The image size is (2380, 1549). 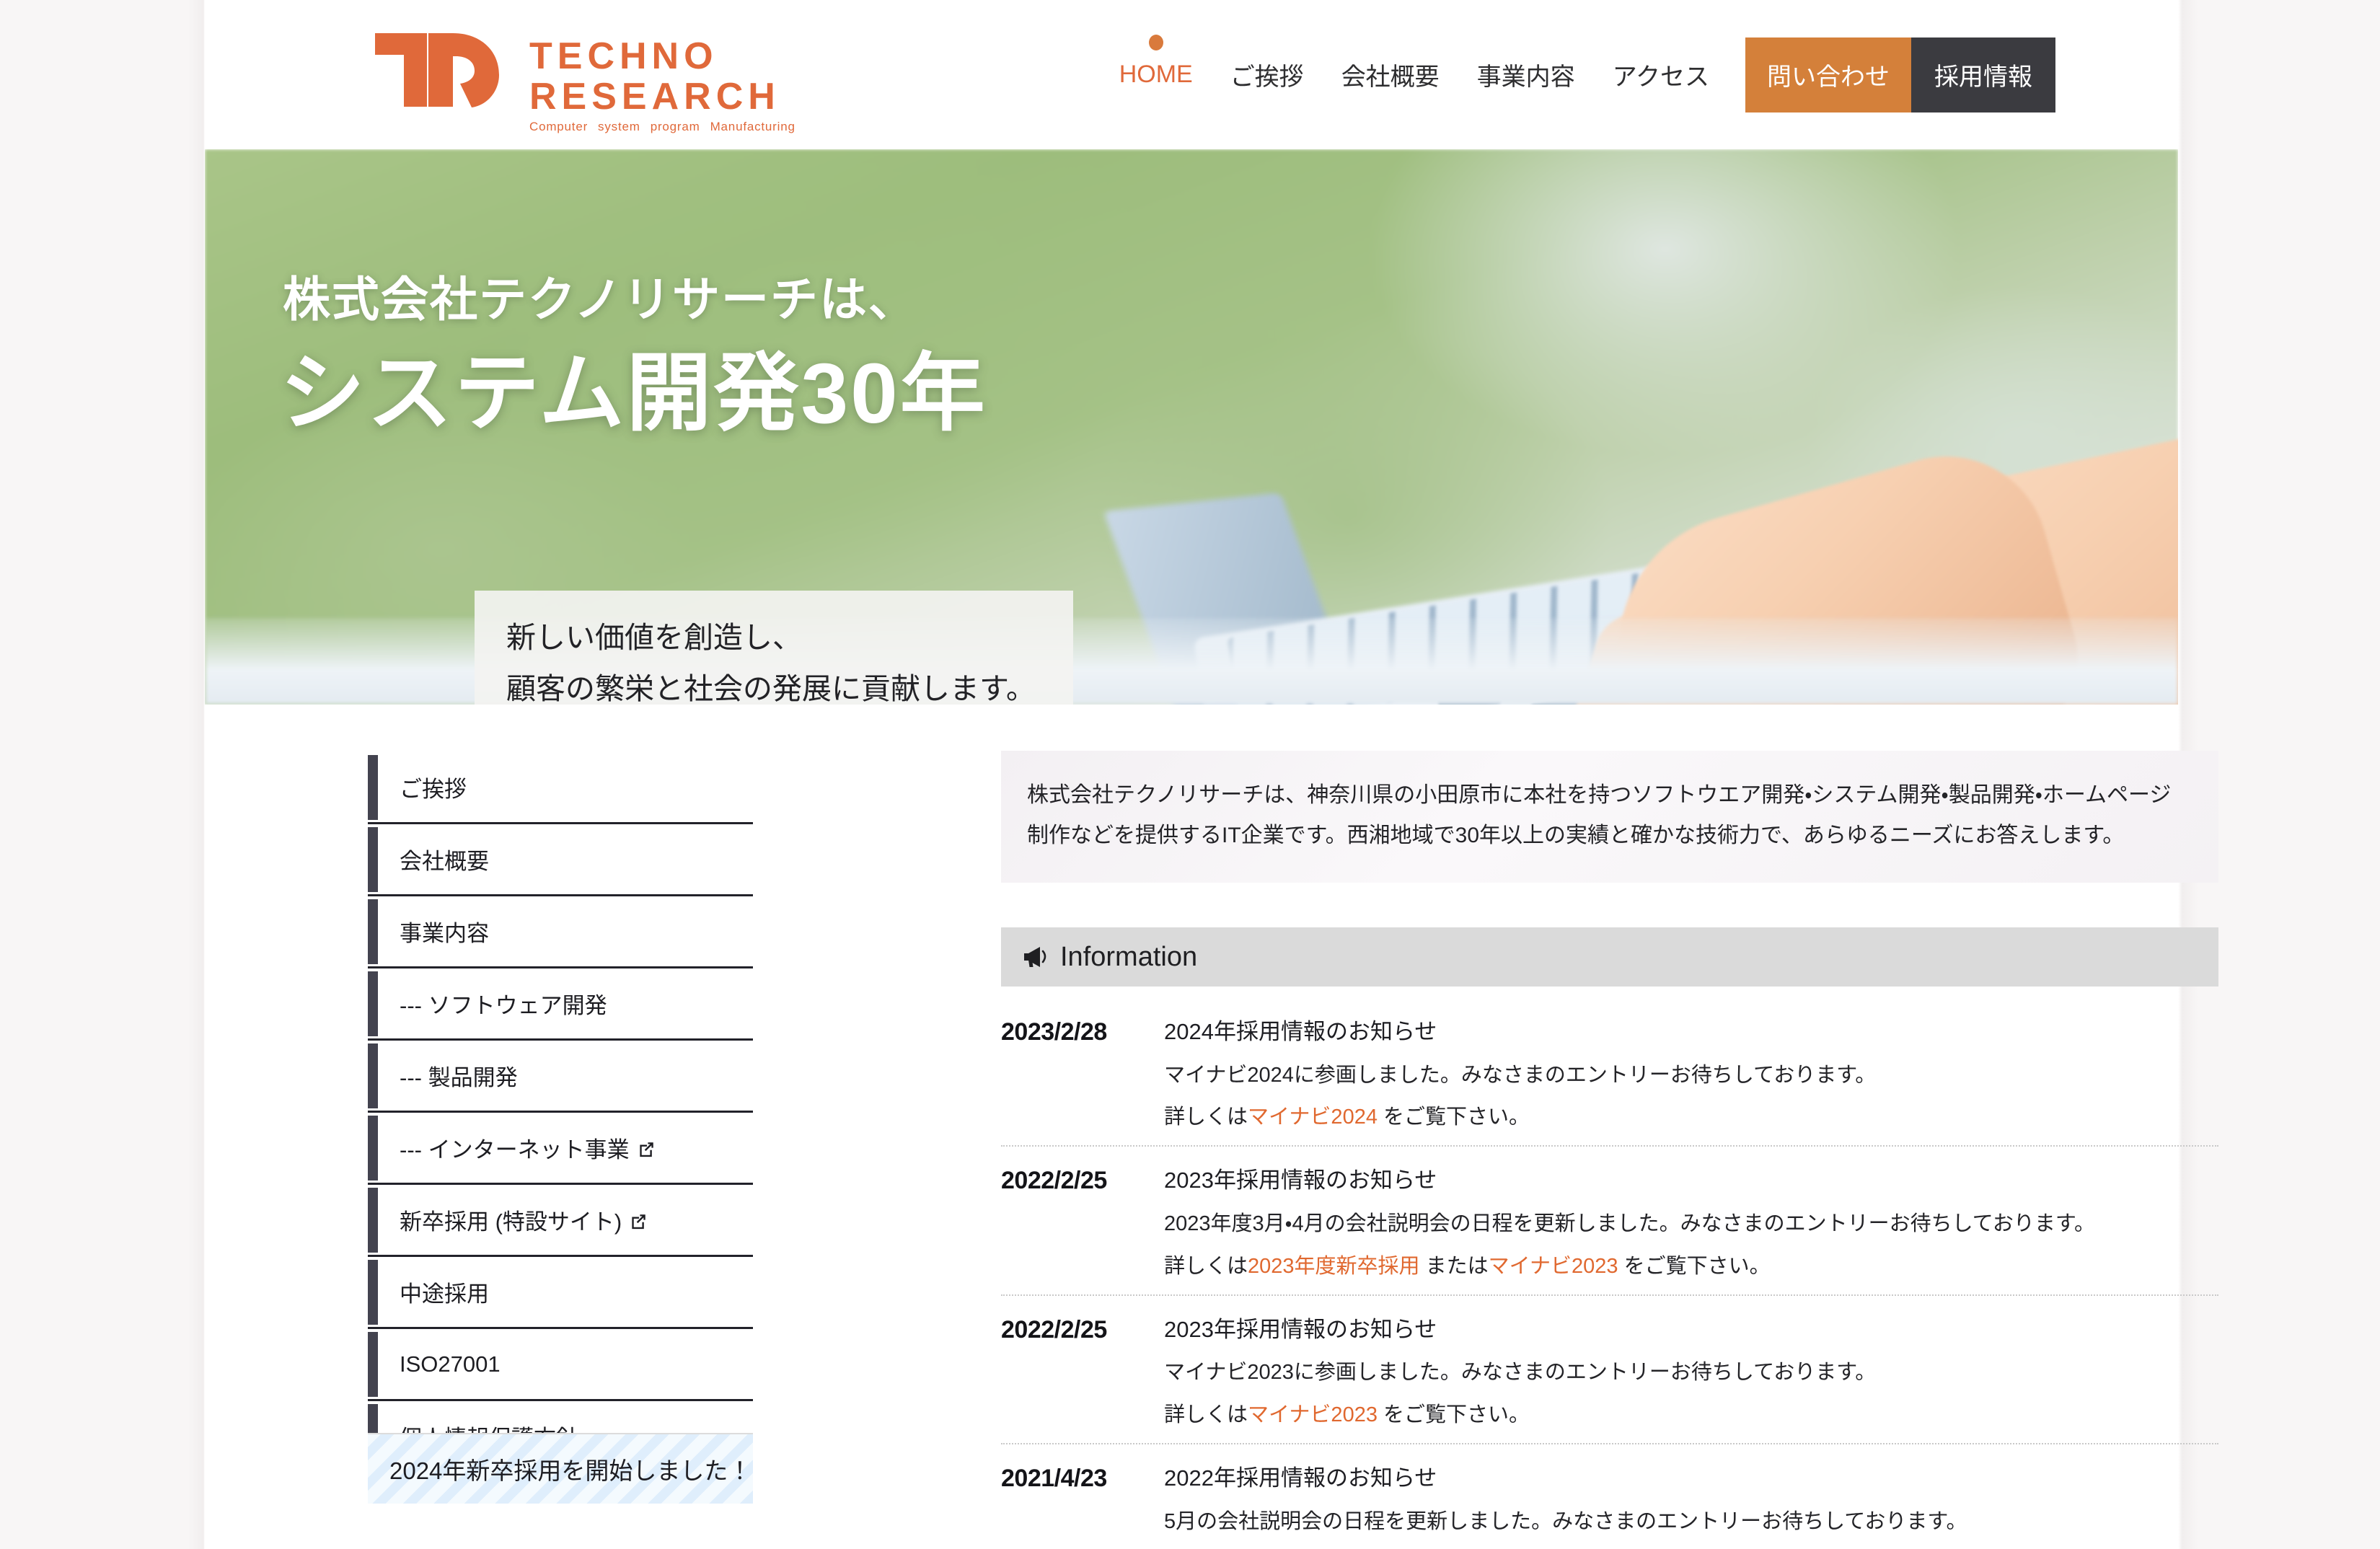 I want to click on nav-item-greeting: ご挨拶, so click(x=1267, y=74).